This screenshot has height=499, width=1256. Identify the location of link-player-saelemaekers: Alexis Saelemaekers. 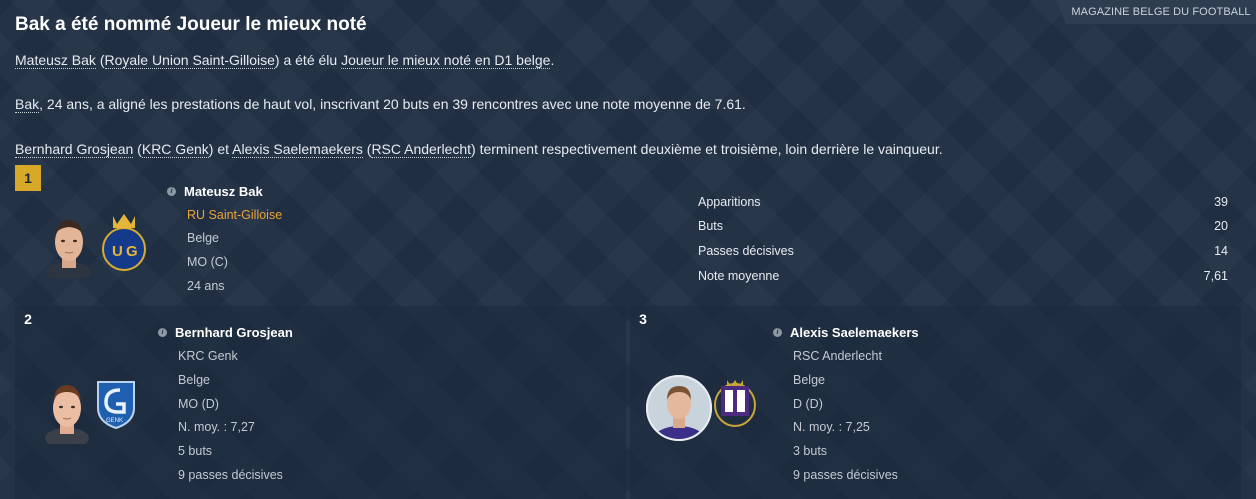
(297, 149).